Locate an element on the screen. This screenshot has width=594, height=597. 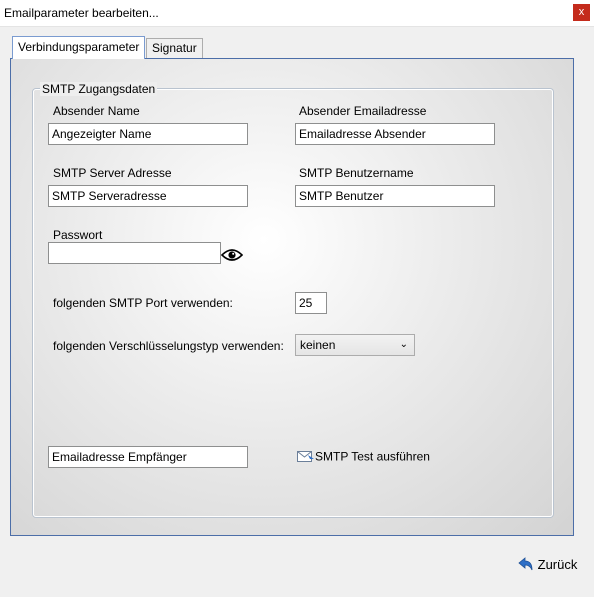
smtp-server-label: SMTP Server Adresse is located at coordinates (112, 173).